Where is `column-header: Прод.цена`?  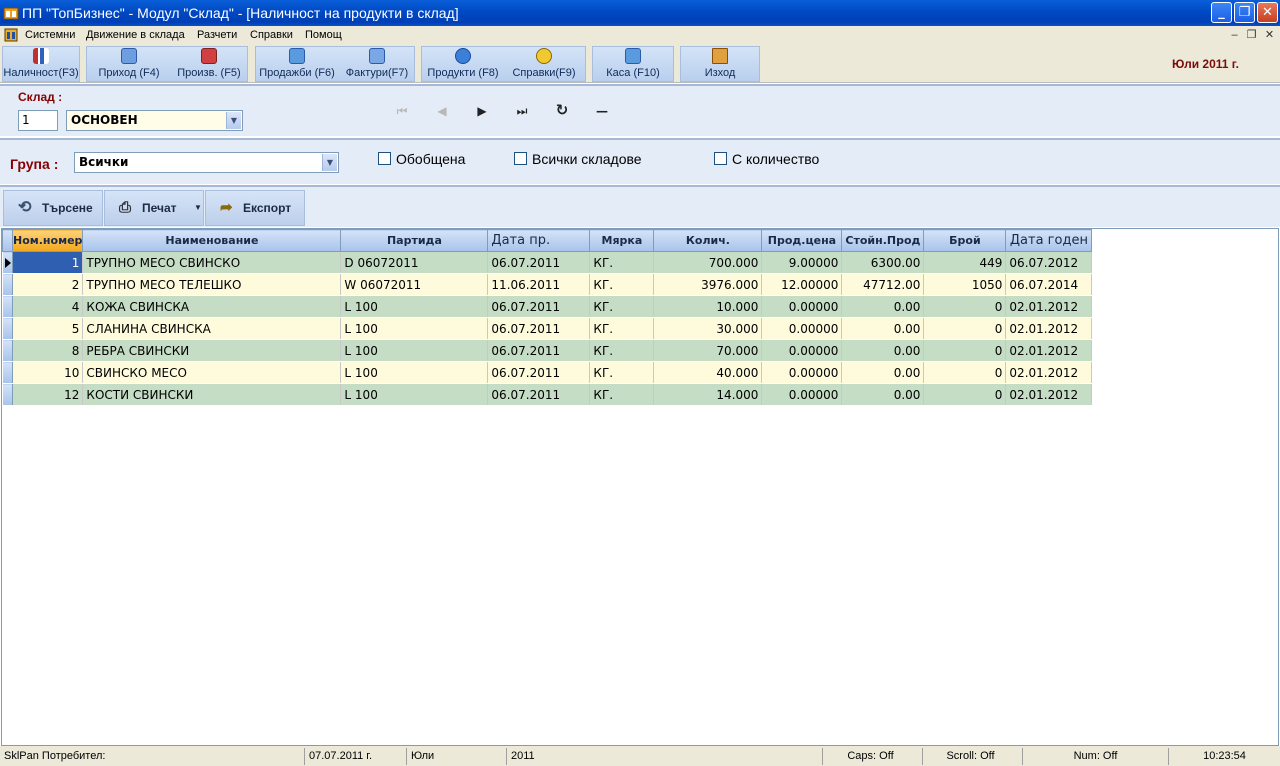 column-header: Прод.цена is located at coordinates (802, 240).